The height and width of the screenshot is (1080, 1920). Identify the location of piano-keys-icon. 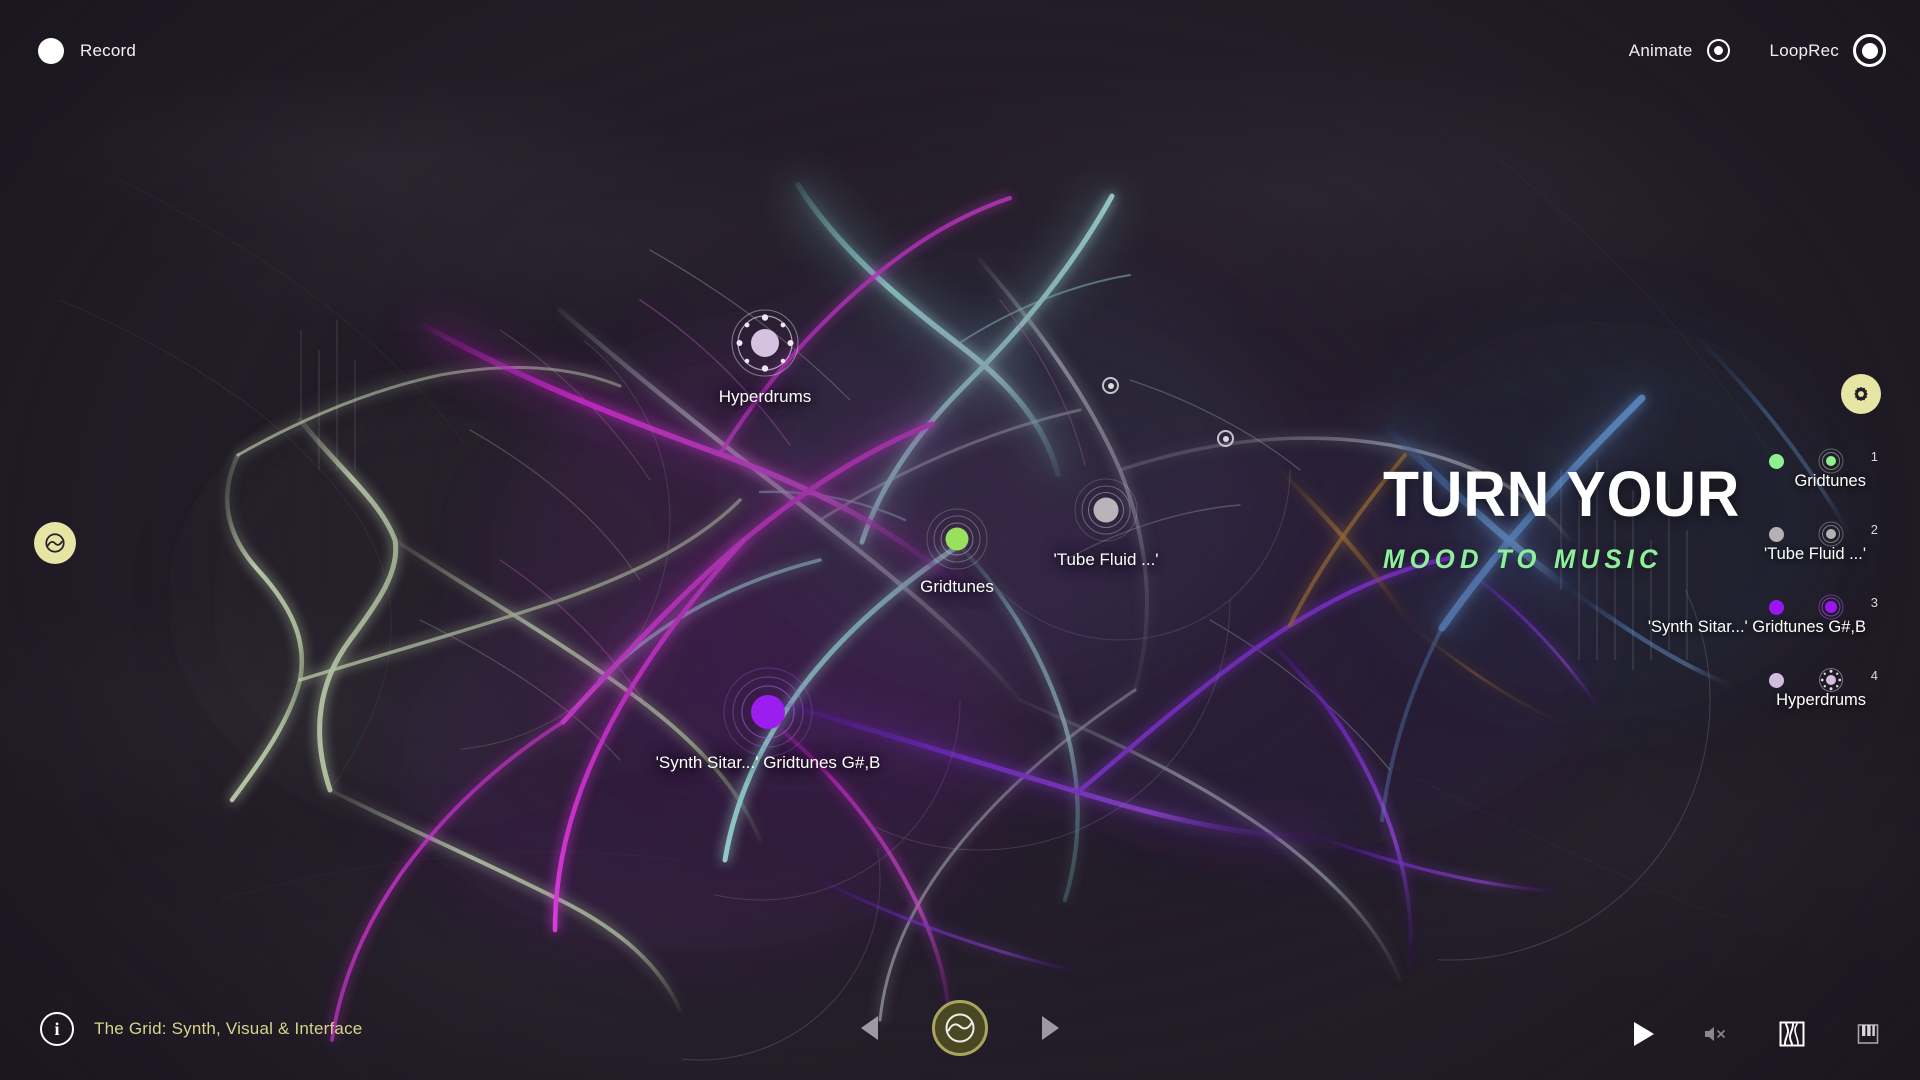
(1868, 1034).